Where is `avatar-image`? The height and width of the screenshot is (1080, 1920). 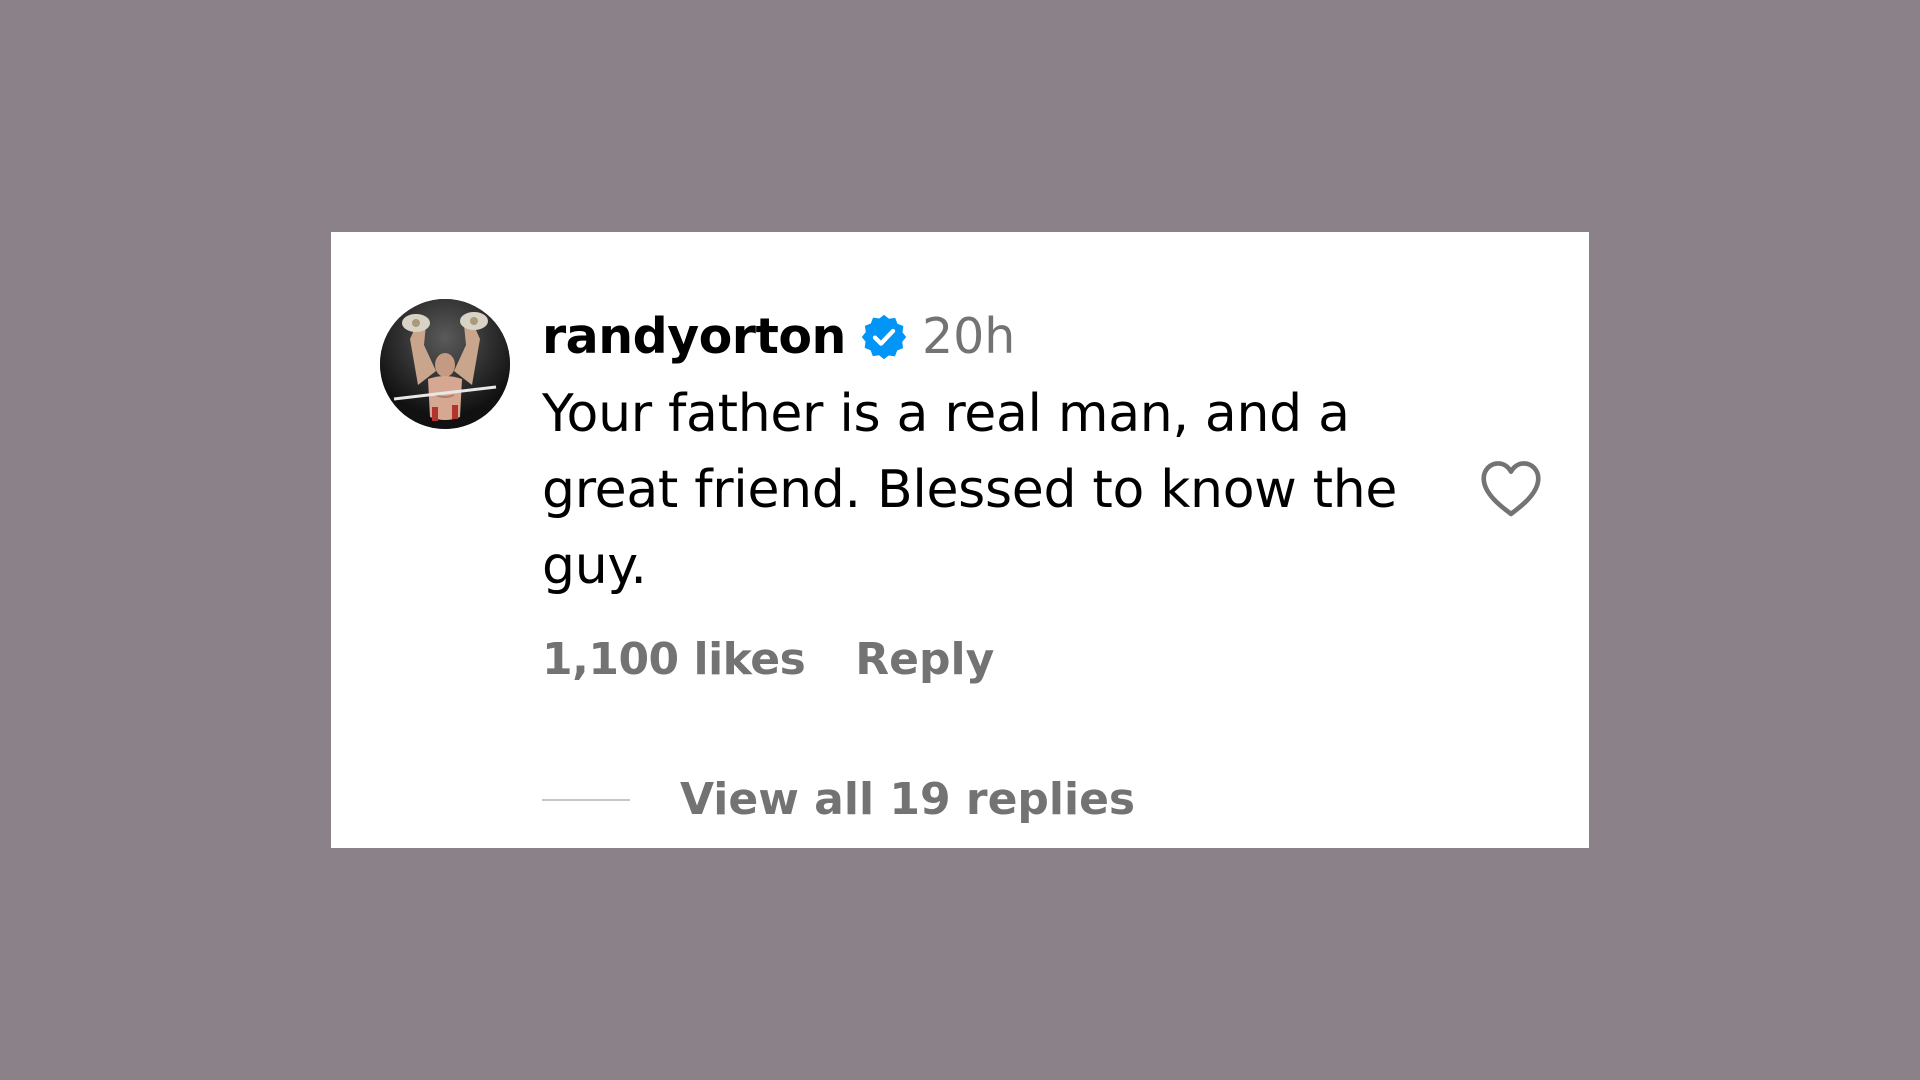 avatar-image is located at coordinates (445, 364).